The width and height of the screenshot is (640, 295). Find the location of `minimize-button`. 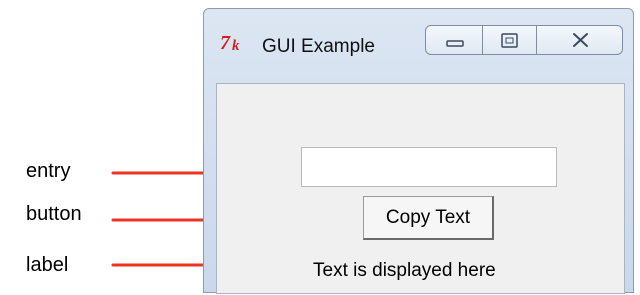

minimize-button is located at coordinates (454, 40).